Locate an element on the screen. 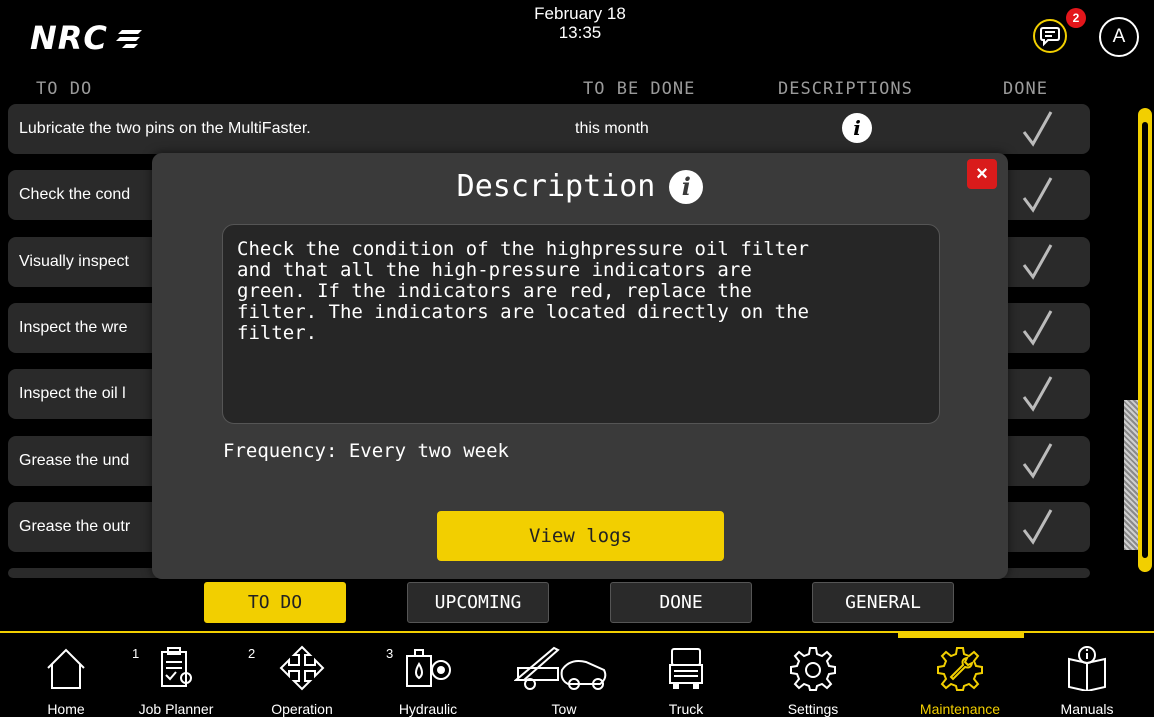 This screenshot has width=1154, height=717. nav-home: Home is located at coordinates (66, 678).